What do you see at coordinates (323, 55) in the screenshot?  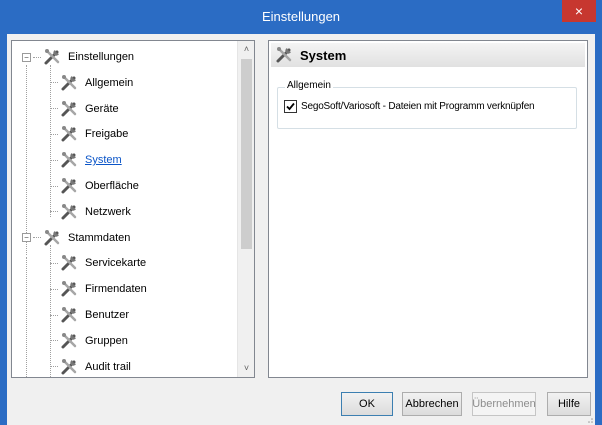 I see `panel-title: System` at bounding box center [323, 55].